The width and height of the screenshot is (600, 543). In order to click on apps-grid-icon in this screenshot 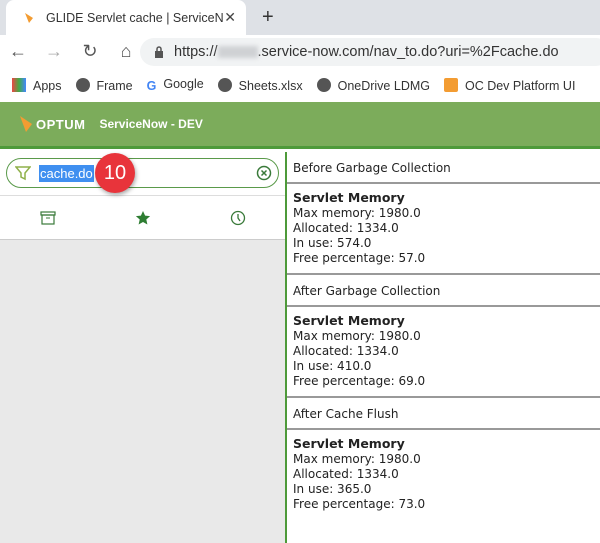, I will do `click(19, 84)`.